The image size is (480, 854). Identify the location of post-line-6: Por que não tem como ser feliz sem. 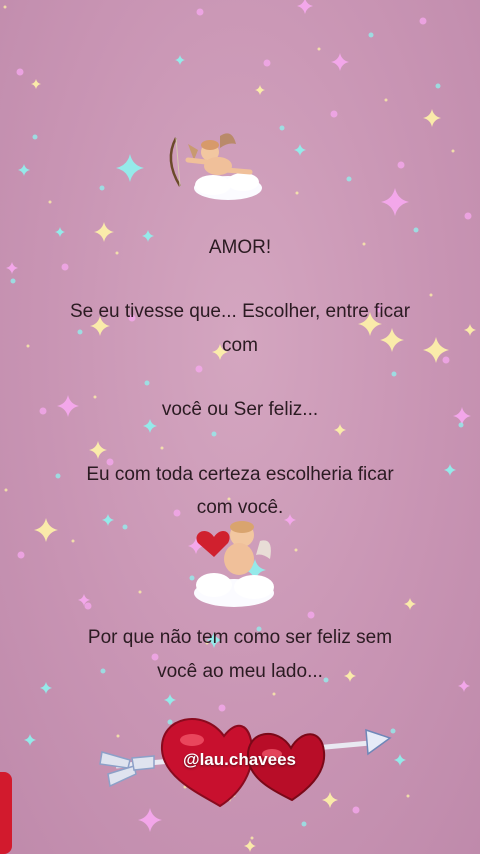
(240, 637).